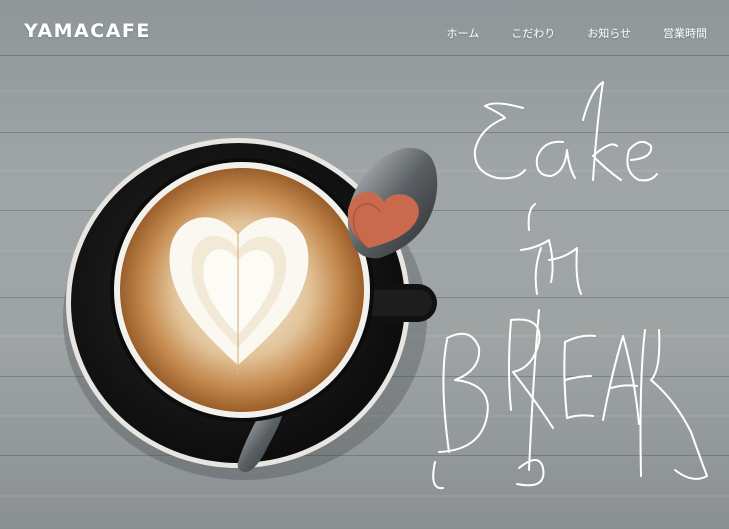  What do you see at coordinates (533, 33) in the screenshot?
I see `nav-item-commitment: こだわり` at bounding box center [533, 33].